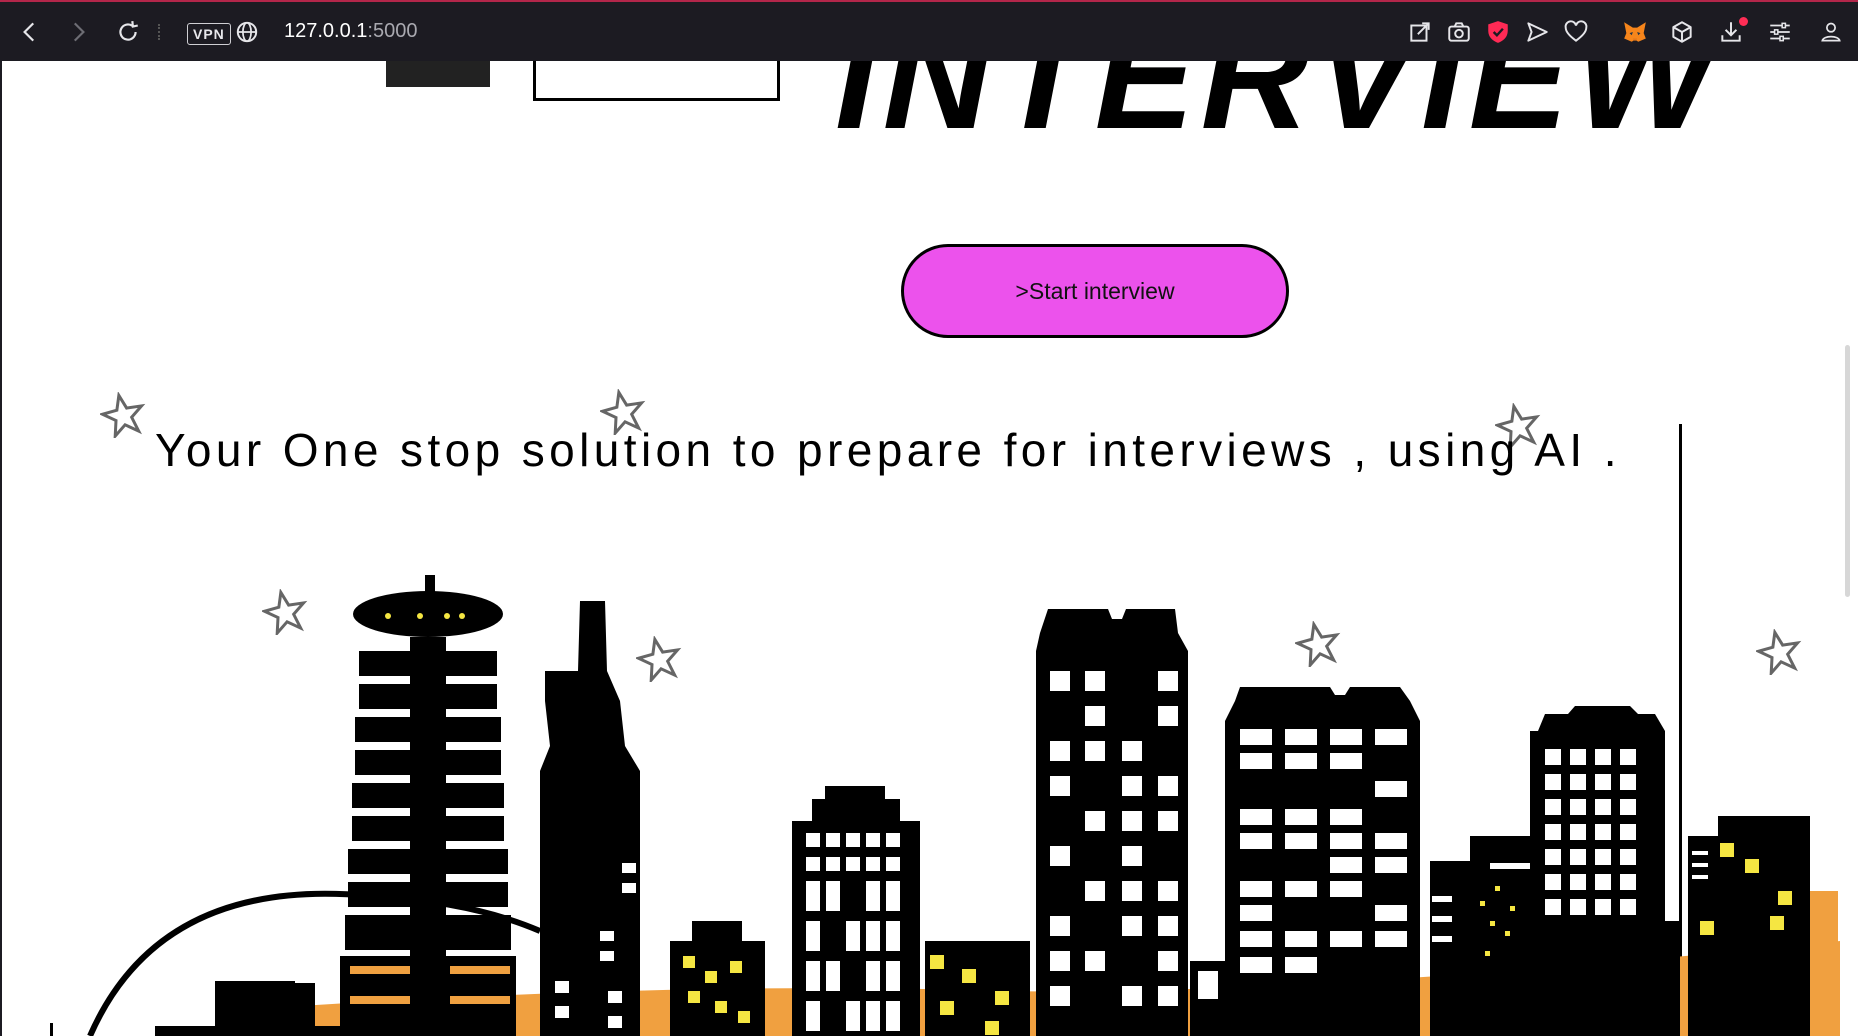 The width and height of the screenshot is (1858, 1036). Describe the element at coordinates (438, 74) in the screenshot. I see `header-decor-block` at that location.